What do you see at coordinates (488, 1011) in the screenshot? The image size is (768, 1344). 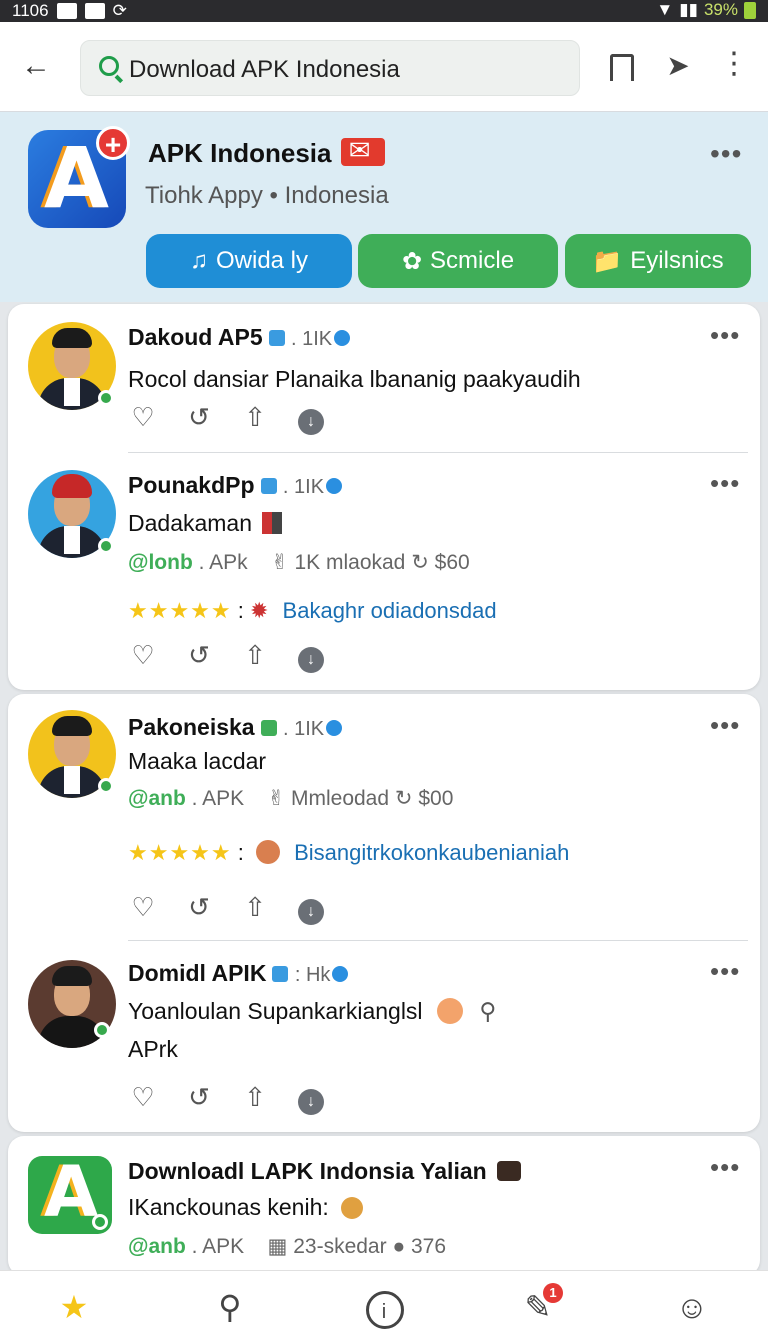 I see `pin-icon: ⚲` at bounding box center [488, 1011].